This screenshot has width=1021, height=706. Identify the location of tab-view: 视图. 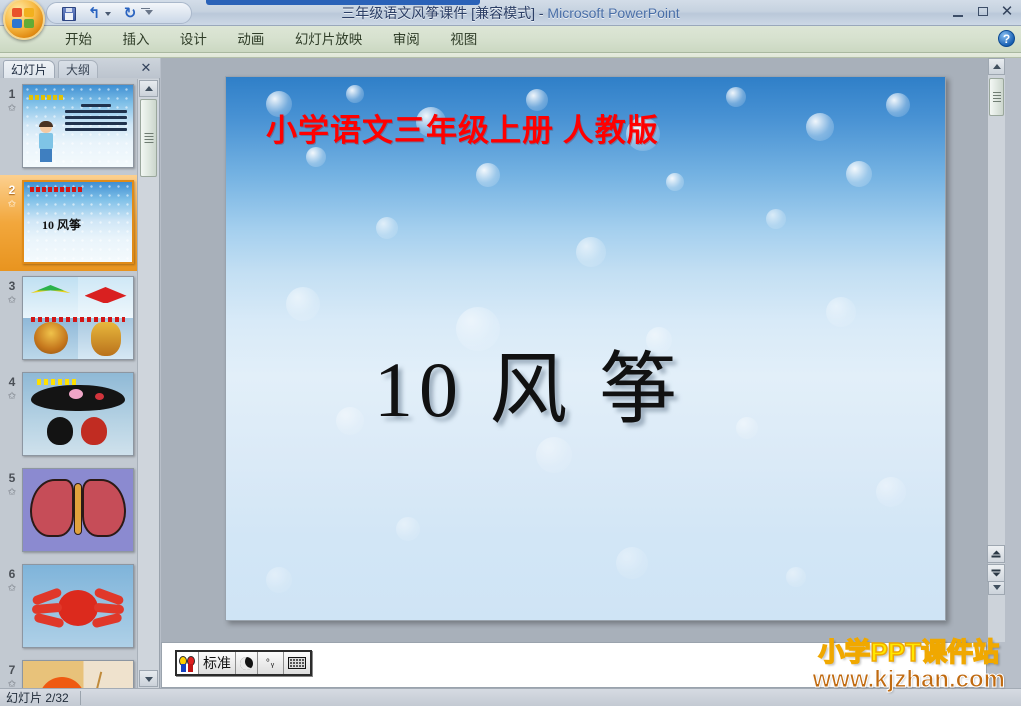
(463, 39).